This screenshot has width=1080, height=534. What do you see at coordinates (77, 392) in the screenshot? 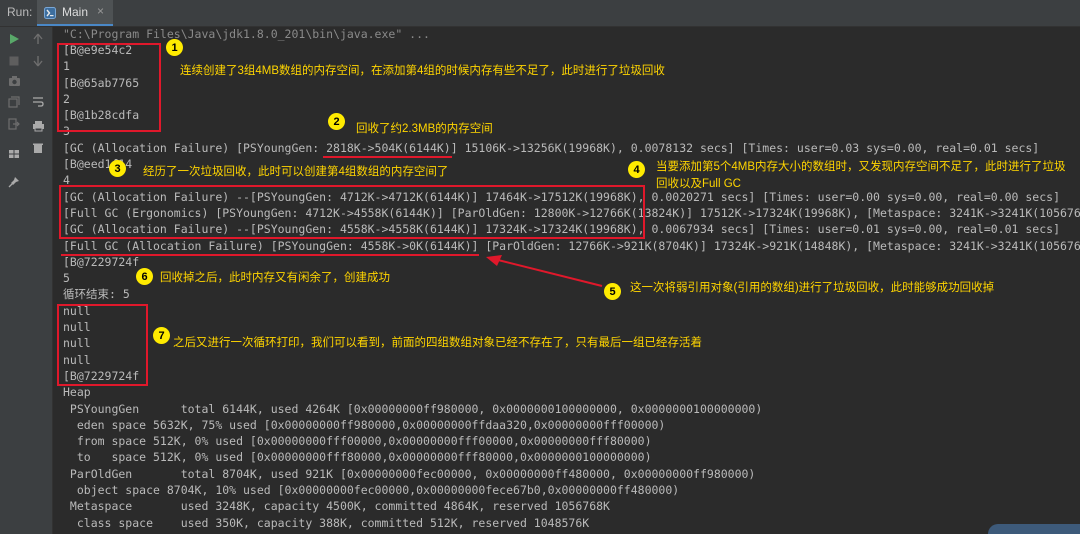
I see `console-line: Heap` at bounding box center [77, 392].